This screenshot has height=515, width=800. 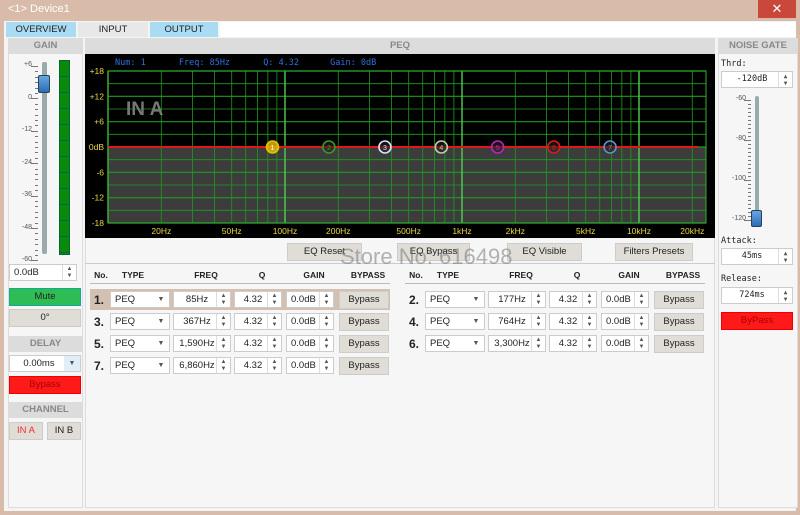 I want to click on thrd-input: -120dB ▲ ▼, so click(x=757, y=79).